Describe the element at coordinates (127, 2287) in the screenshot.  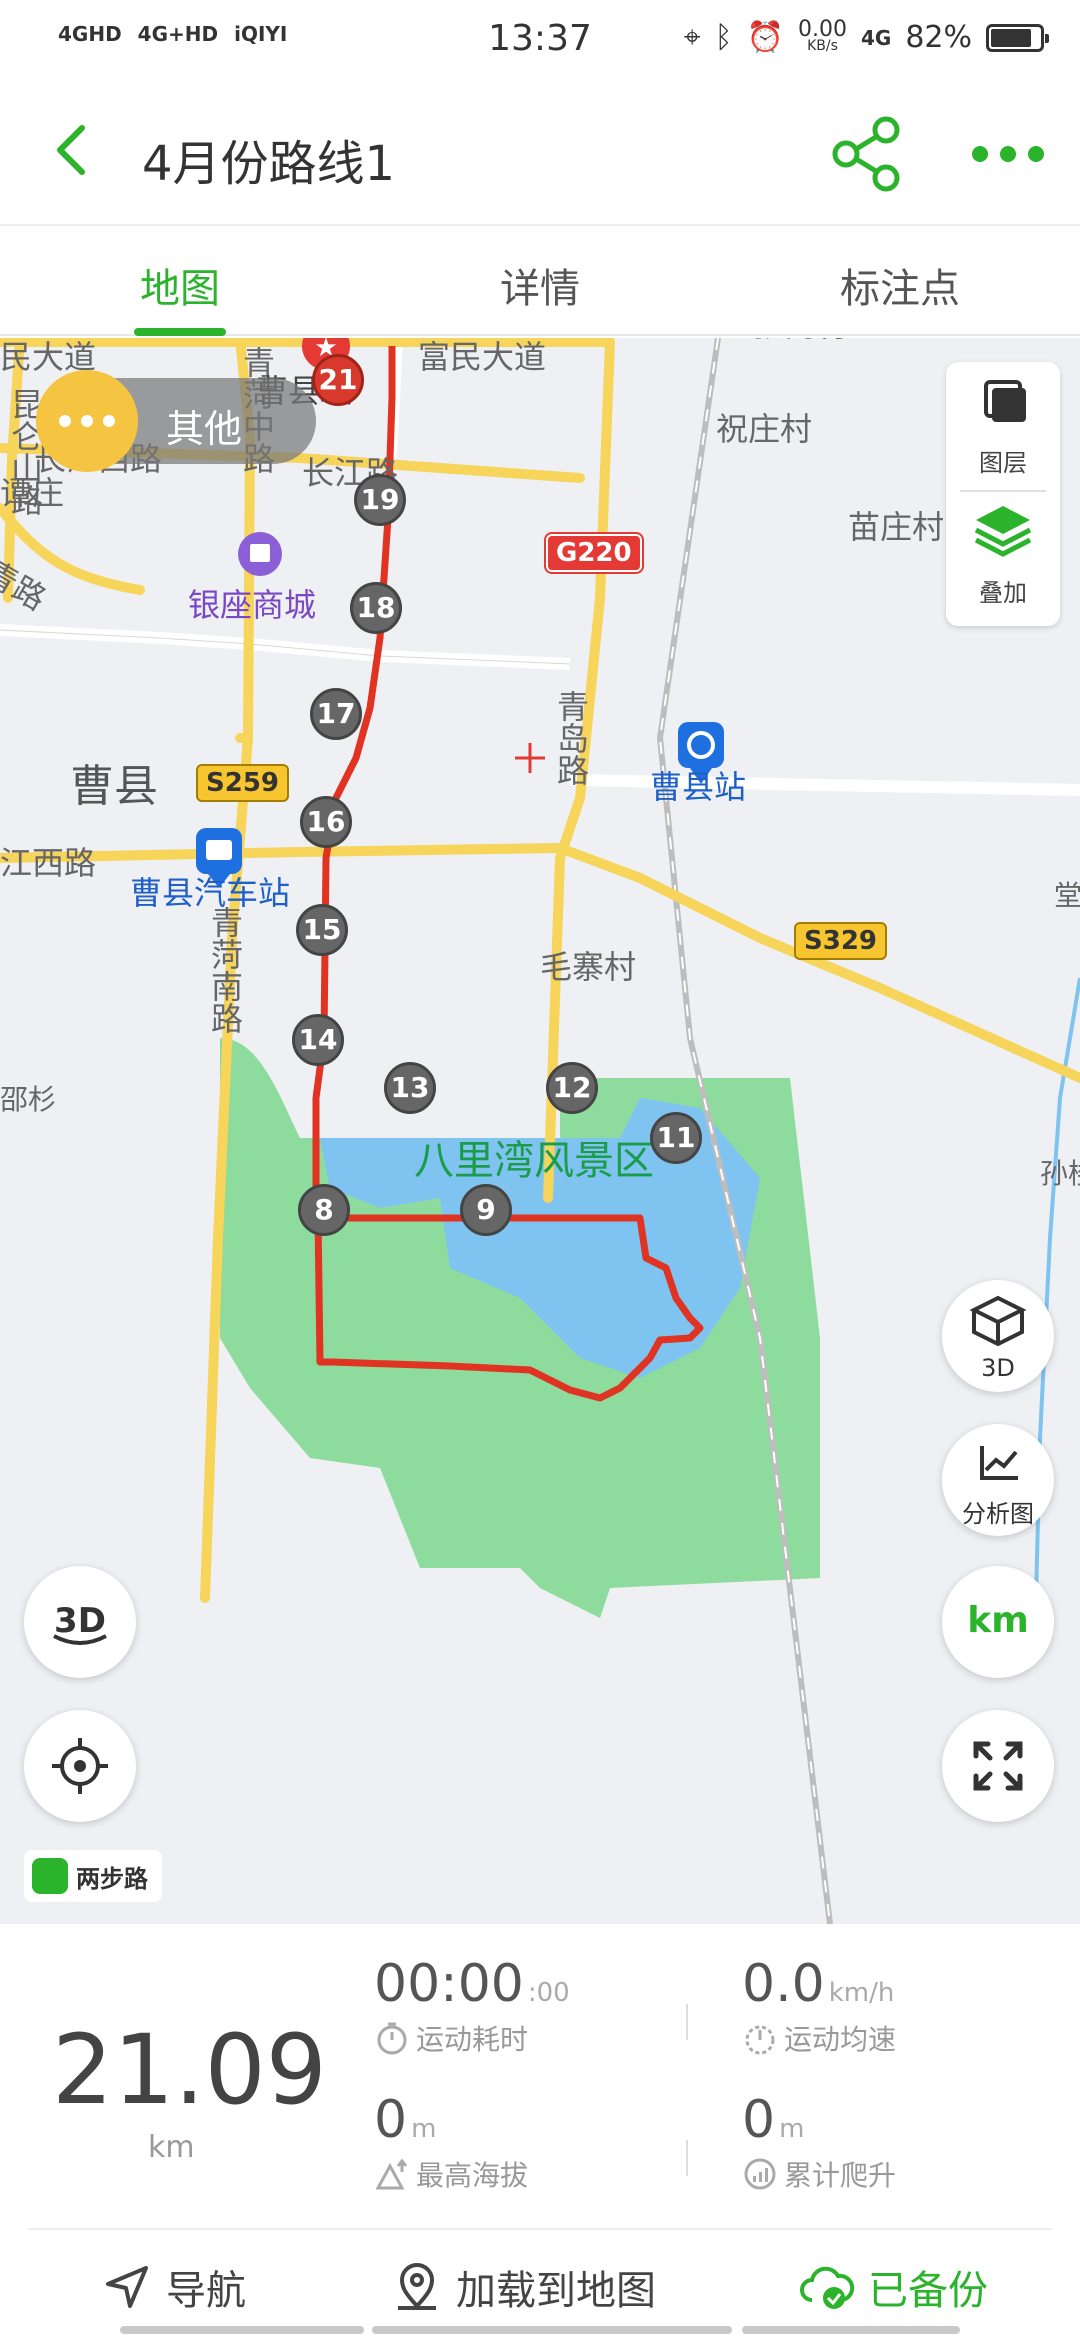
I see `navigation-arrow-icon` at that location.